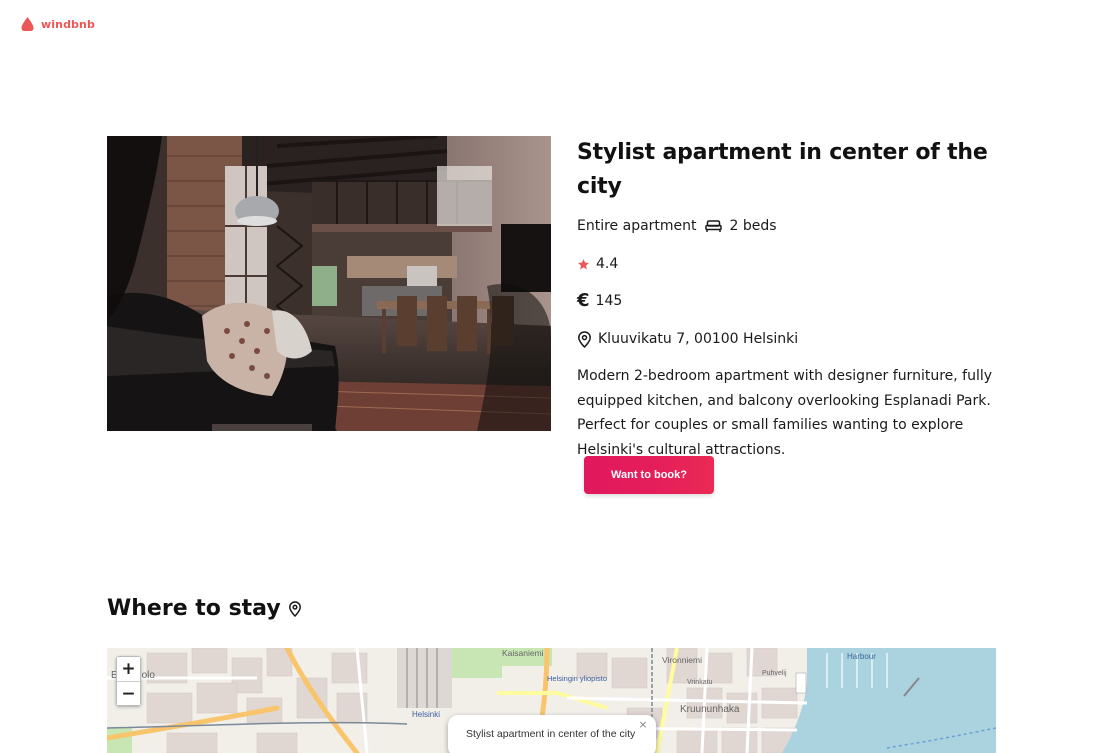  I want to click on rating-value: 4.4, so click(607, 264).